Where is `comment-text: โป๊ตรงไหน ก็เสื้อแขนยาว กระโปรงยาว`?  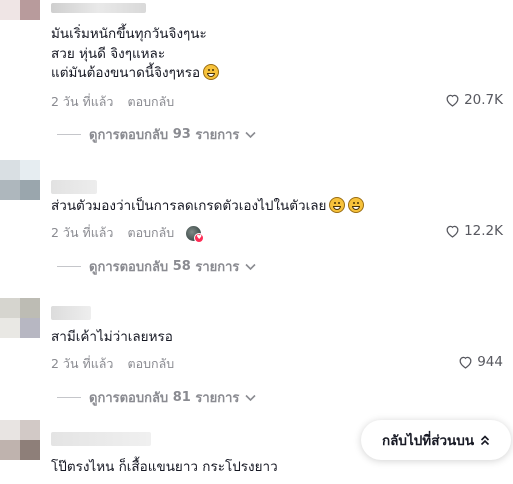
comment-text: โป๊ตรงไหน ก็เสื้อแขนยาว กระโปรงยาว is located at coordinates (164, 468).